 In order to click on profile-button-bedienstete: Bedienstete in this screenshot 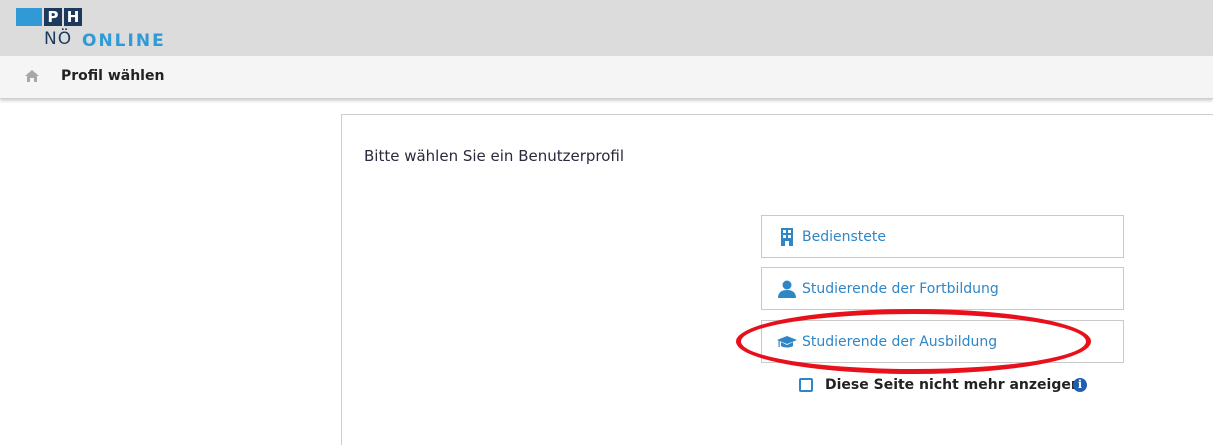, I will do `click(942, 236)`.